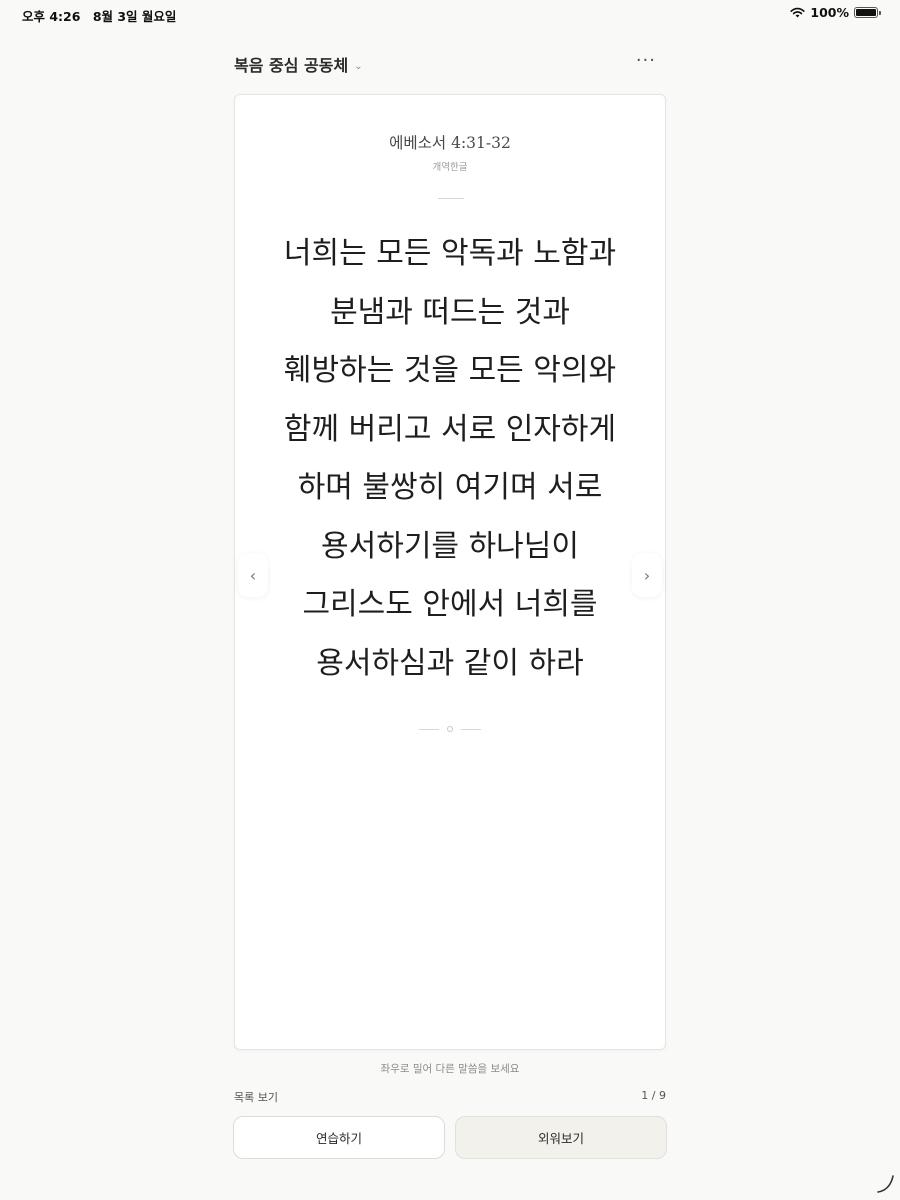 The height and width of the screenshot is (1200, 900). What do you see at coordinates (450, 663) in the screenshot?
I see `verse-line: 용서하심과 같이 하라` at bounding box center [450, 663].